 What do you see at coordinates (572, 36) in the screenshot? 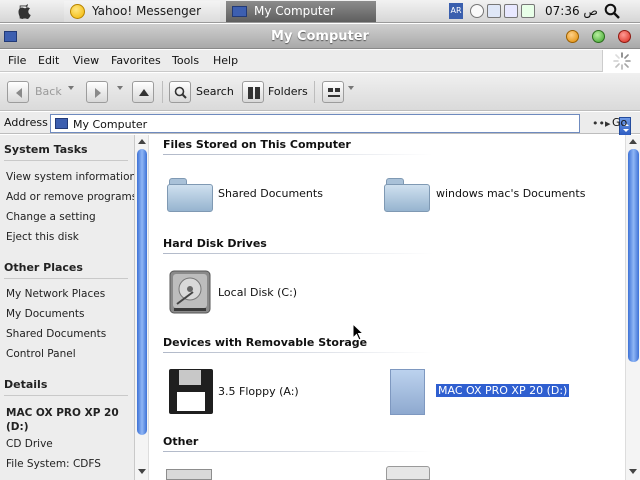
I see `minimize-button` at bounding box center [572, 36].